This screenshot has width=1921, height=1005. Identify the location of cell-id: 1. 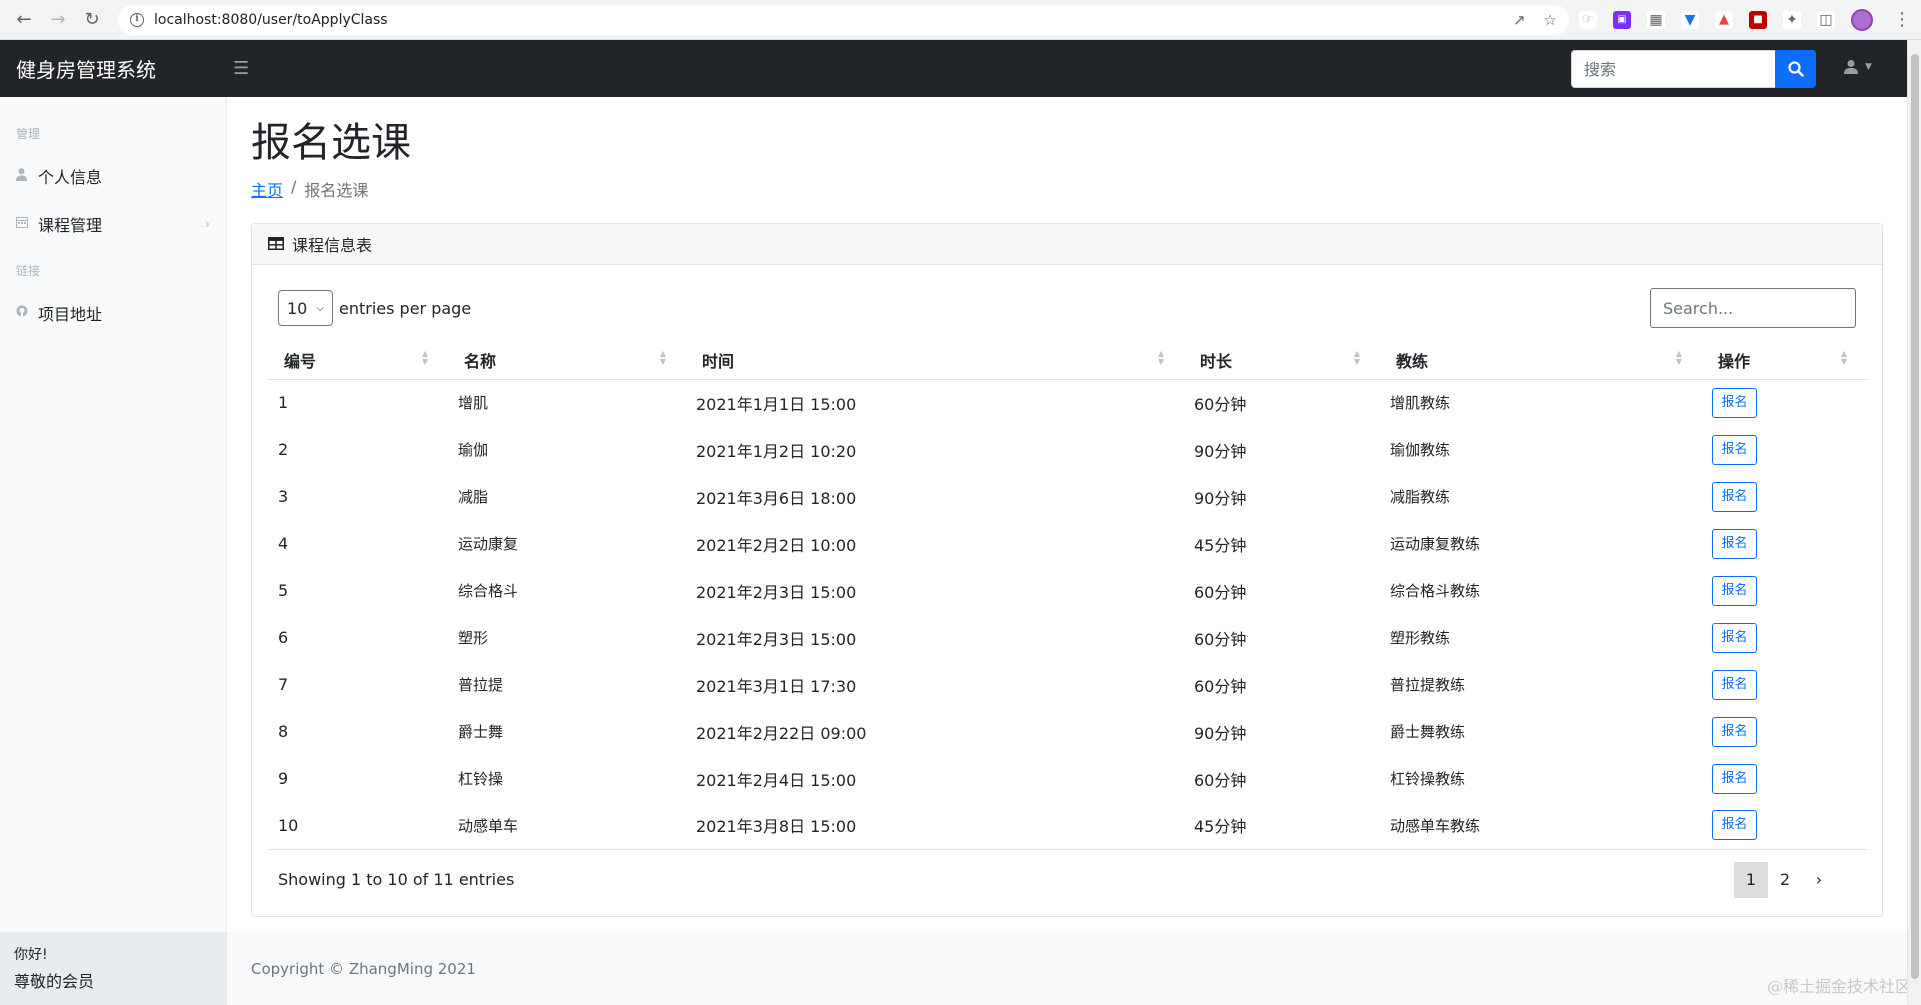
(283, 403).